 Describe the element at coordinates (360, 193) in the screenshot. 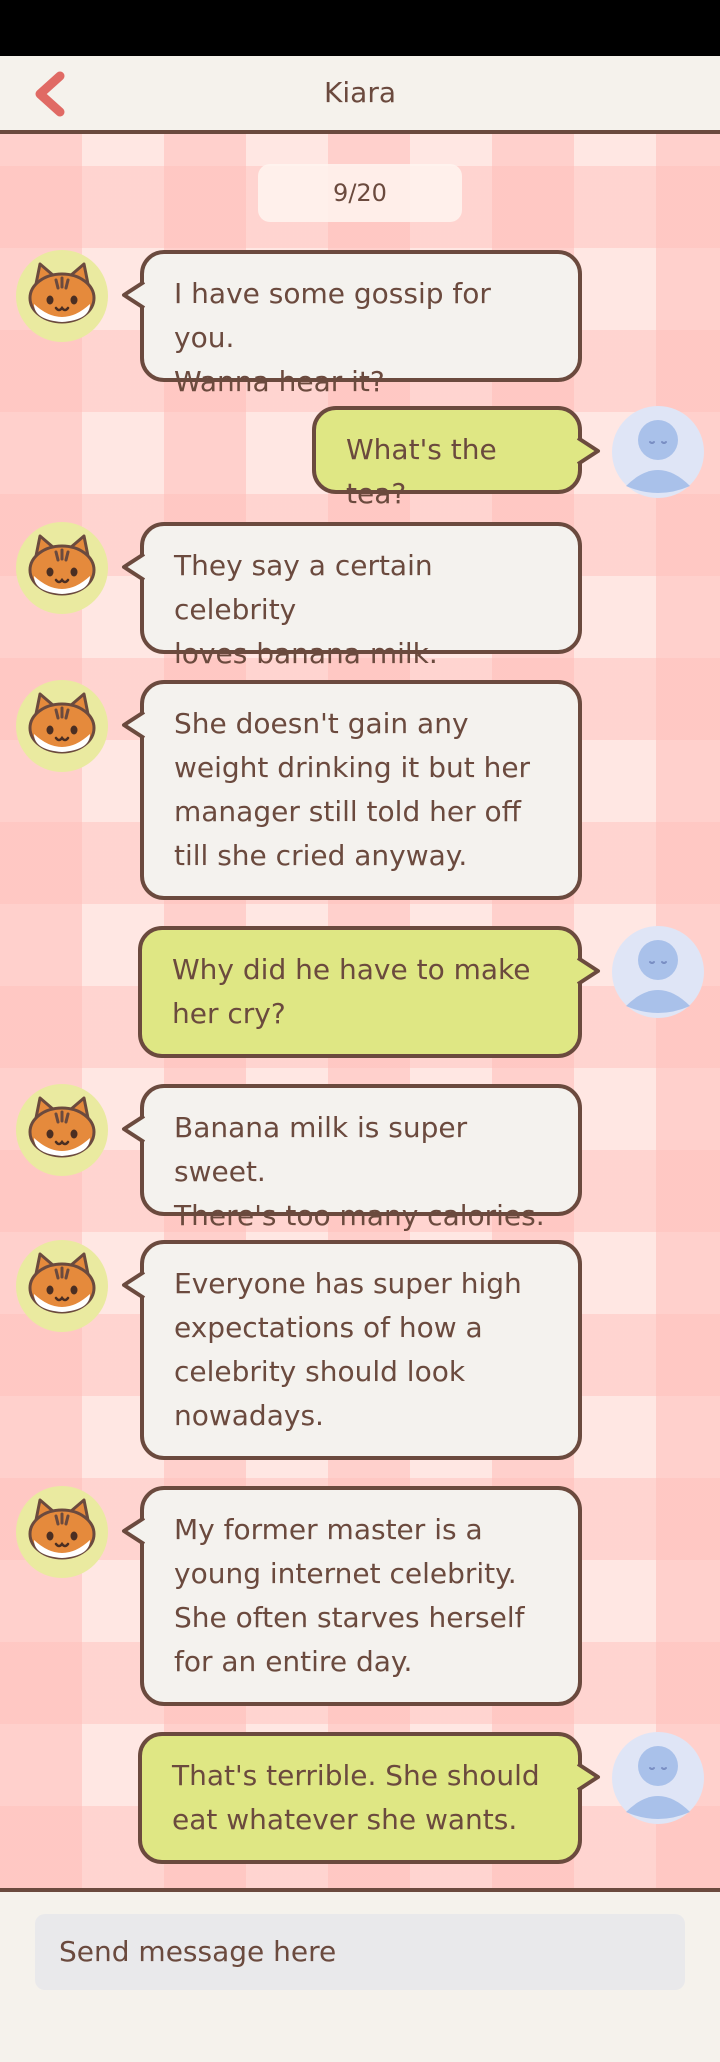

I see `message-counter: 9/20` at that location.